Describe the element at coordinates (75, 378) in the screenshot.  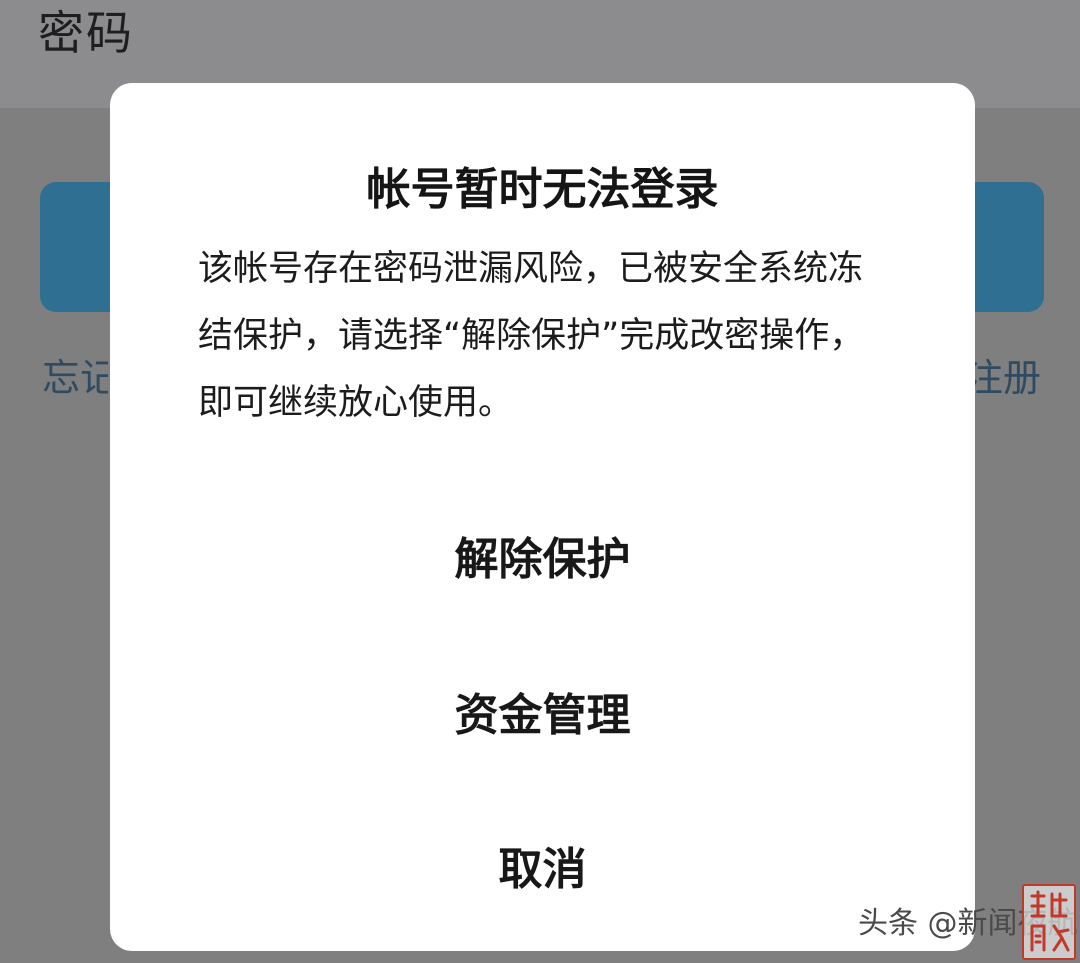
I see `forgot-password-link: 忘记` at that location.